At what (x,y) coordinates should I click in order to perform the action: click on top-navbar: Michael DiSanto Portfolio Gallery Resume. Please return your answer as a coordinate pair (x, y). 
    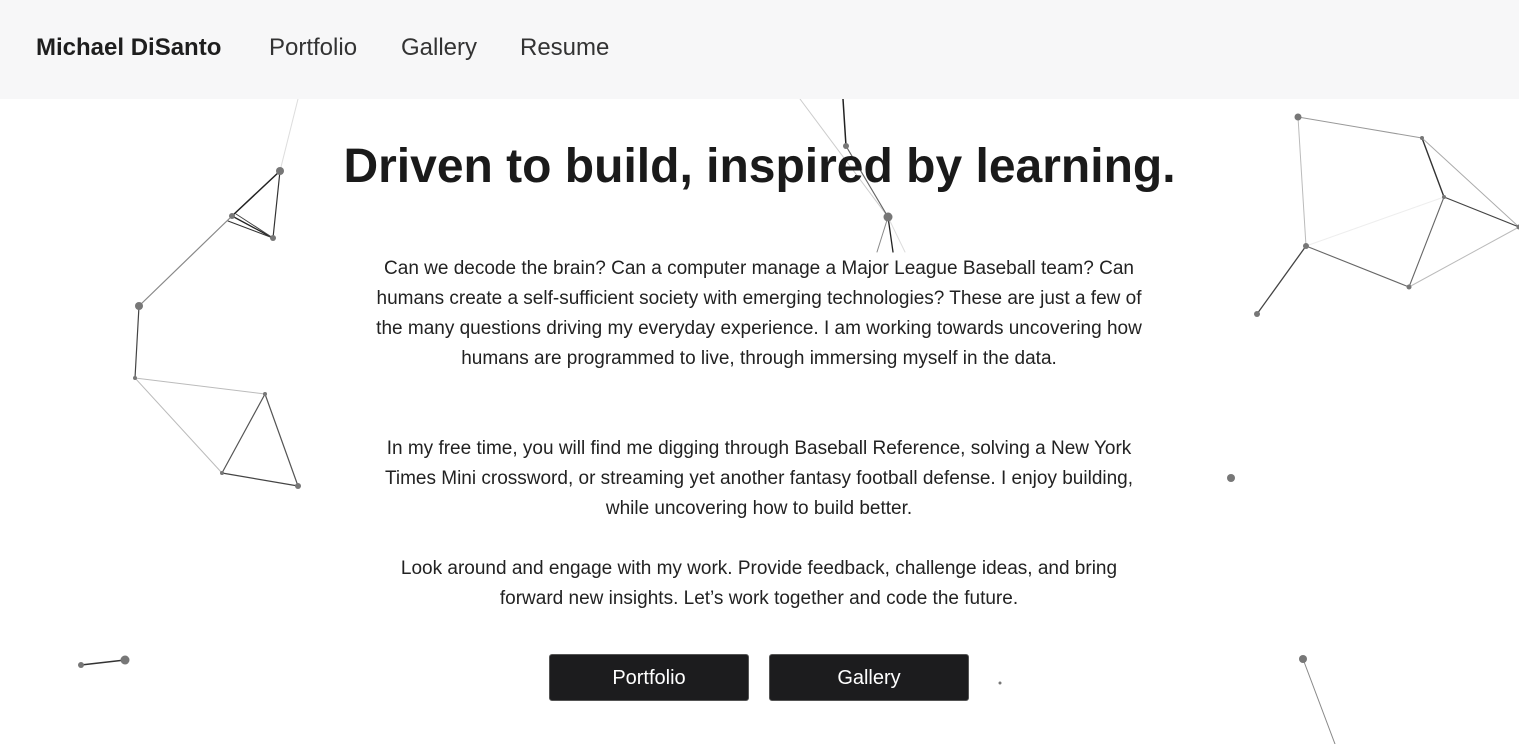
    Looking at the image, I should click on (759, 49).